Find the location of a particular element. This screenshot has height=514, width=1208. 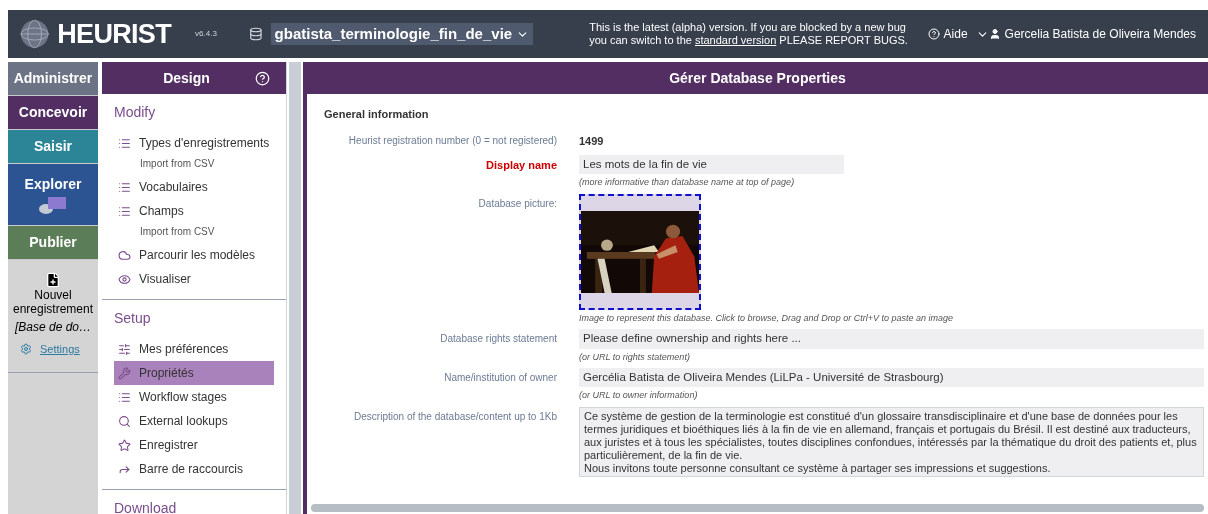

star-icon is located at coordinates (124, 445).